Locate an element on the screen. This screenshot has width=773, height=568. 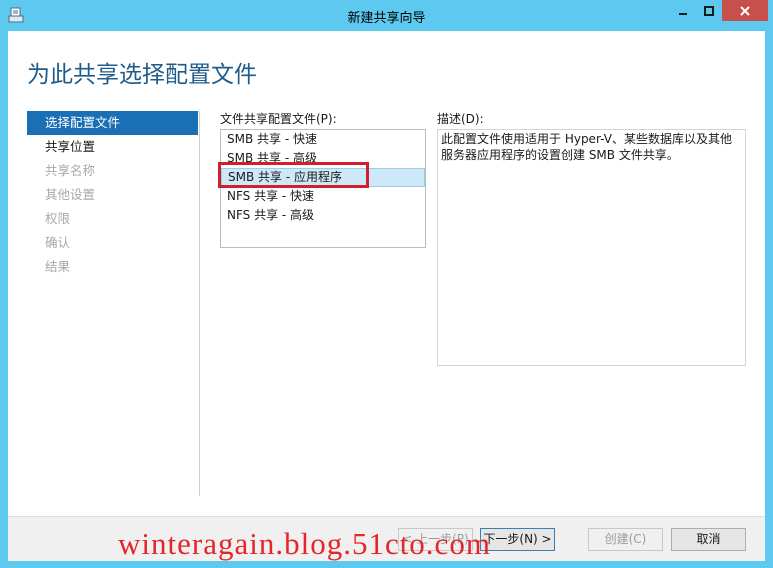
minimize-button is located at coordinates (683, 10).